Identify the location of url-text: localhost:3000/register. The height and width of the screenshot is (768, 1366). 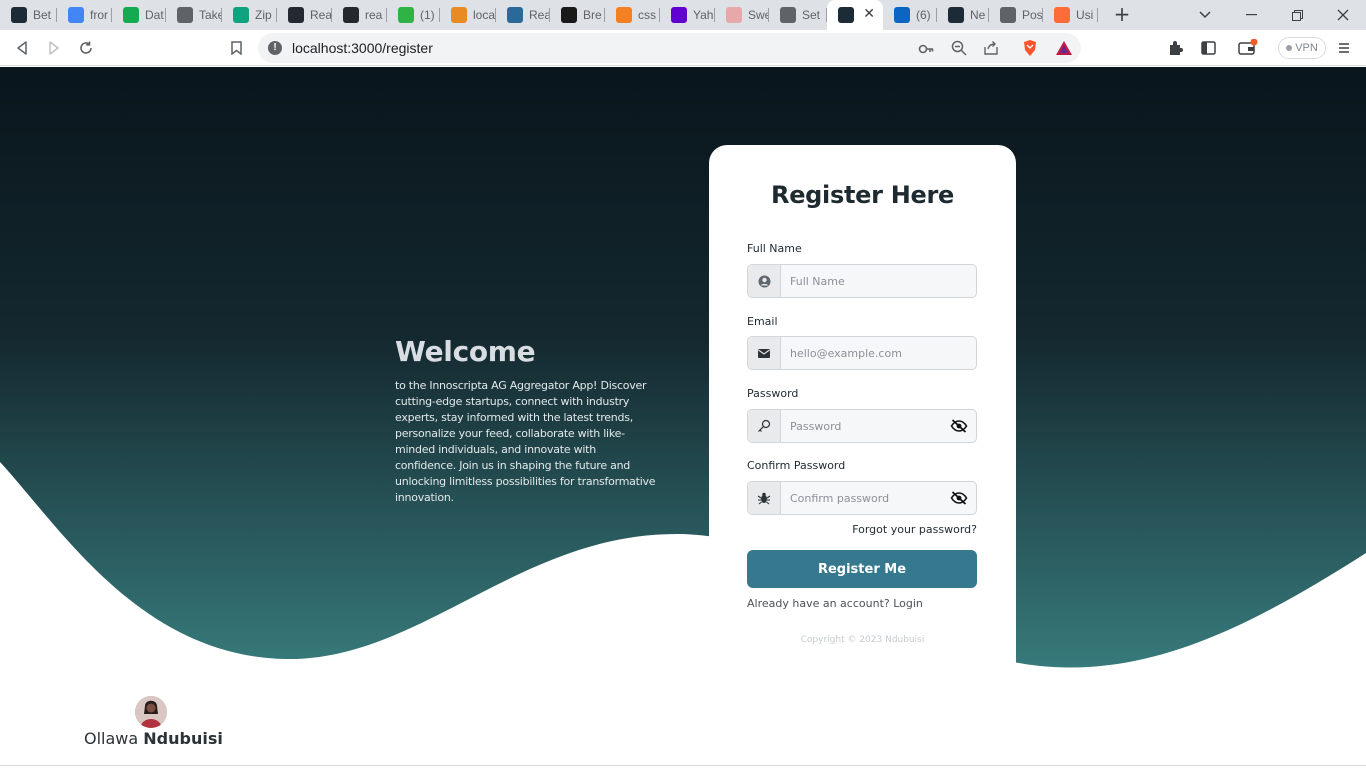
(362, 48).